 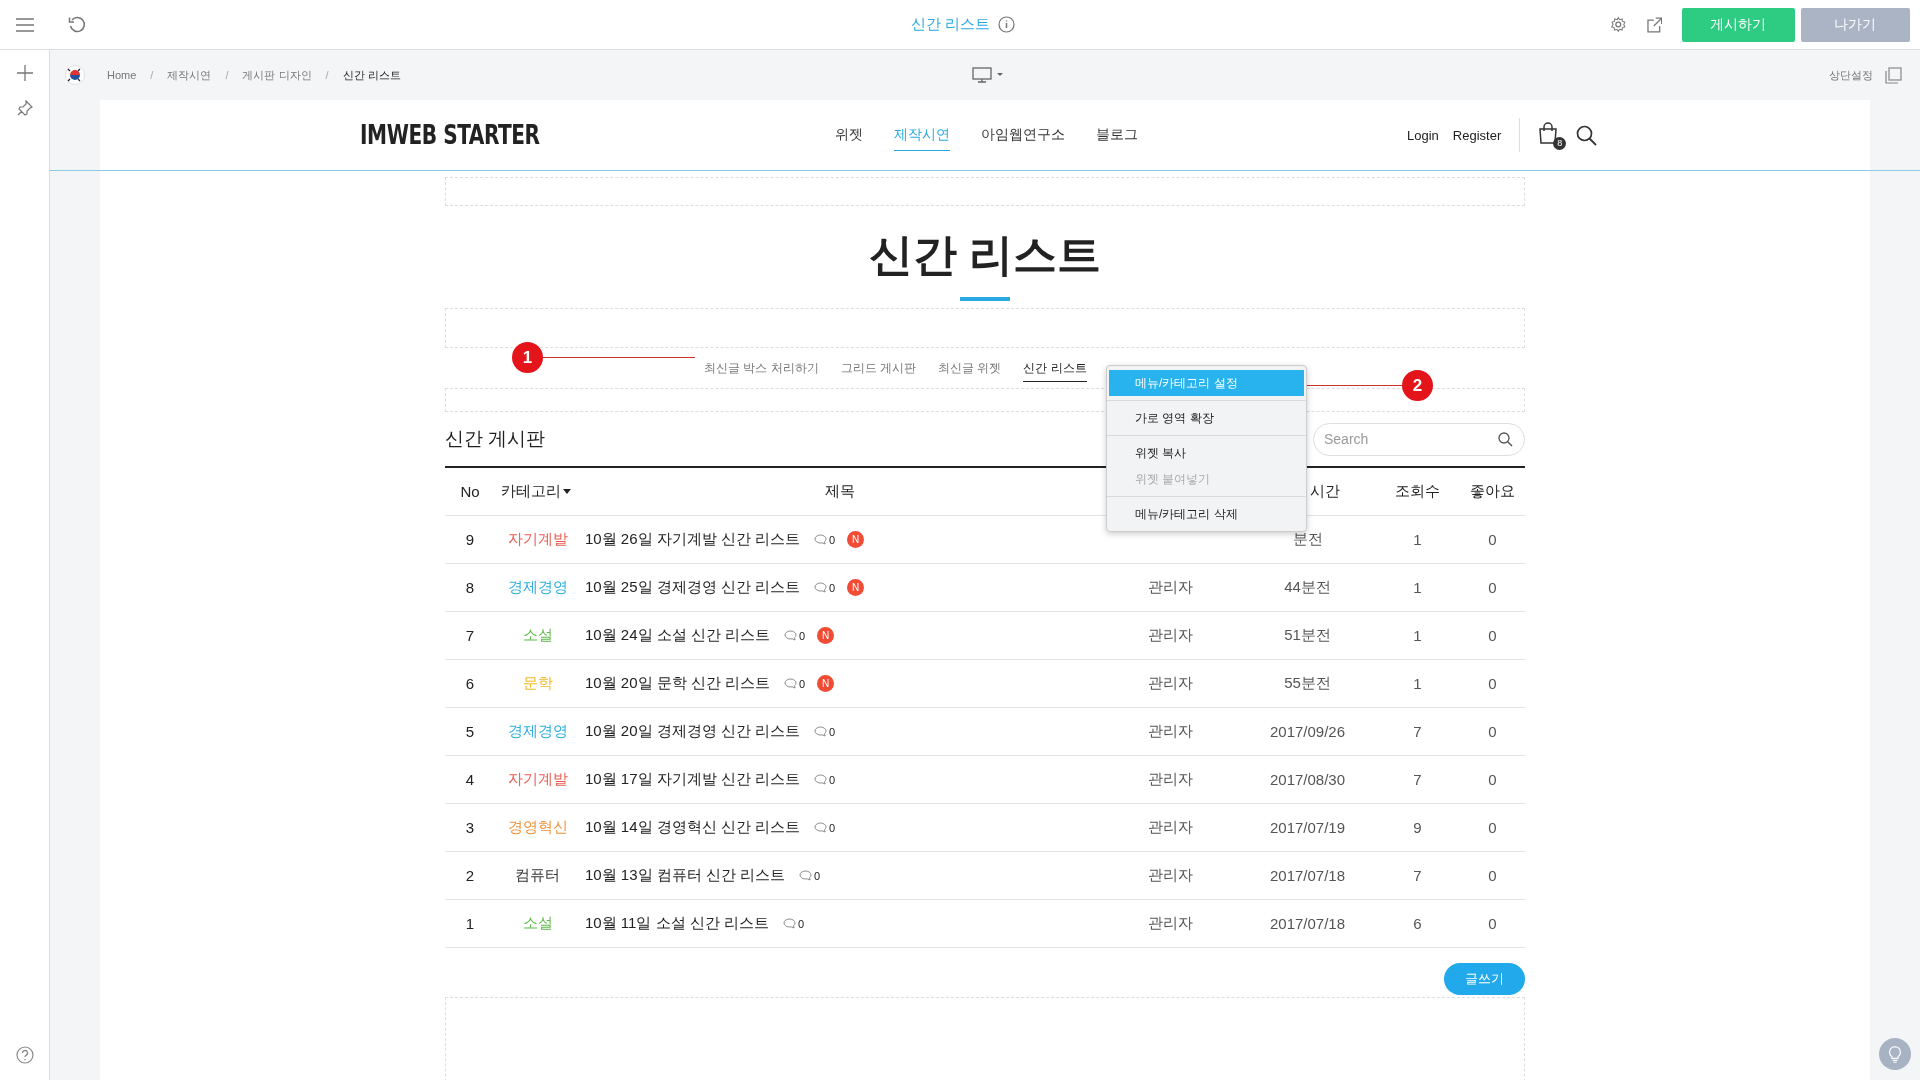 I want to click on column-header: 좋아요, so click(x=1492, y=491).